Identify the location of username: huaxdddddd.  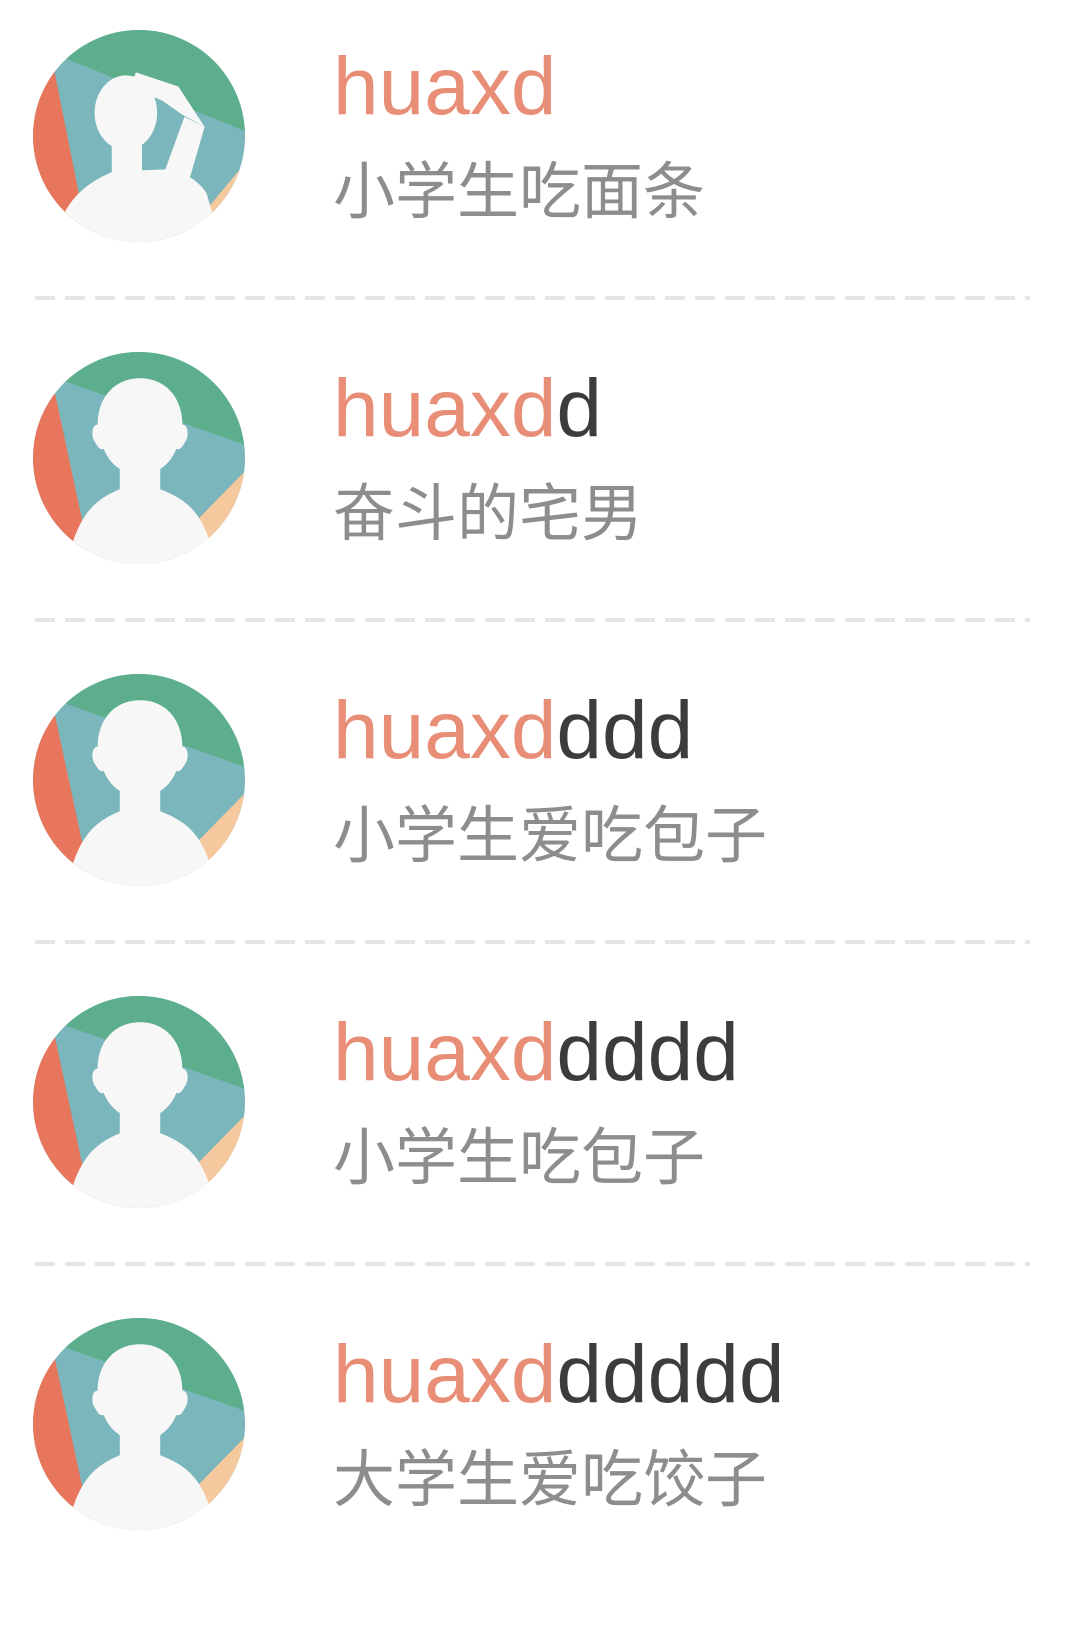
(558, 1375).